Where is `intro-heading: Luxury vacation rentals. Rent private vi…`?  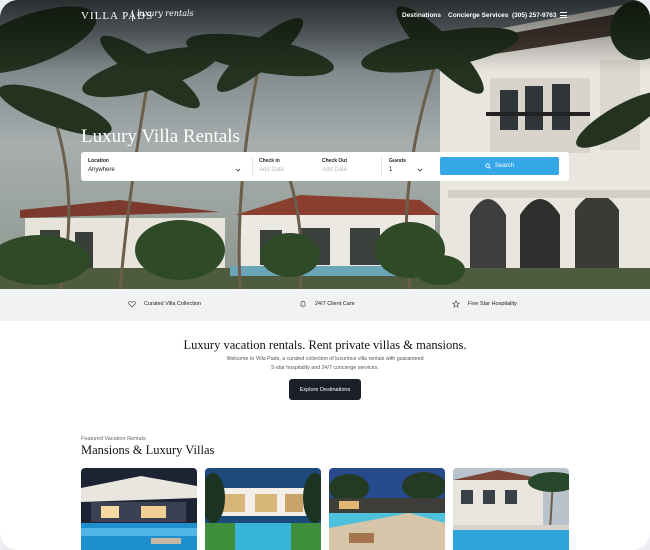 intro-heading: Luxury vacation rentals. Rent private vi… is located at coordinates (325, 345).